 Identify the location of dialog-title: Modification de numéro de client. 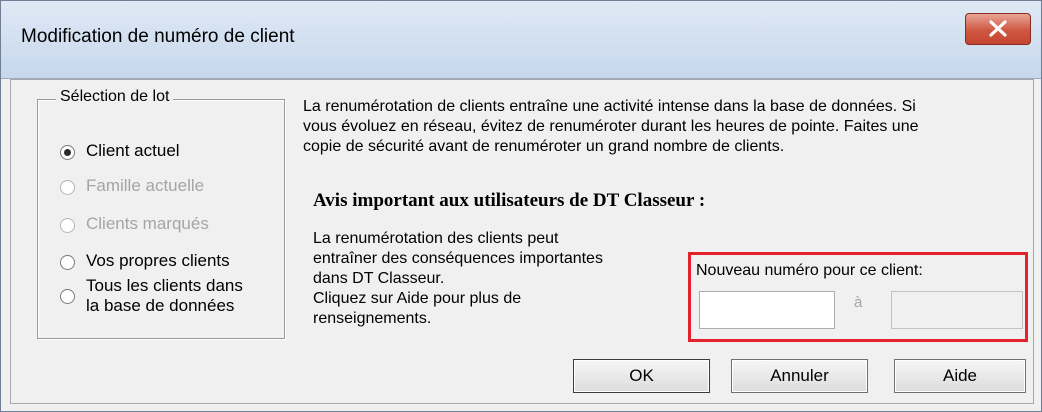
(158, 36).